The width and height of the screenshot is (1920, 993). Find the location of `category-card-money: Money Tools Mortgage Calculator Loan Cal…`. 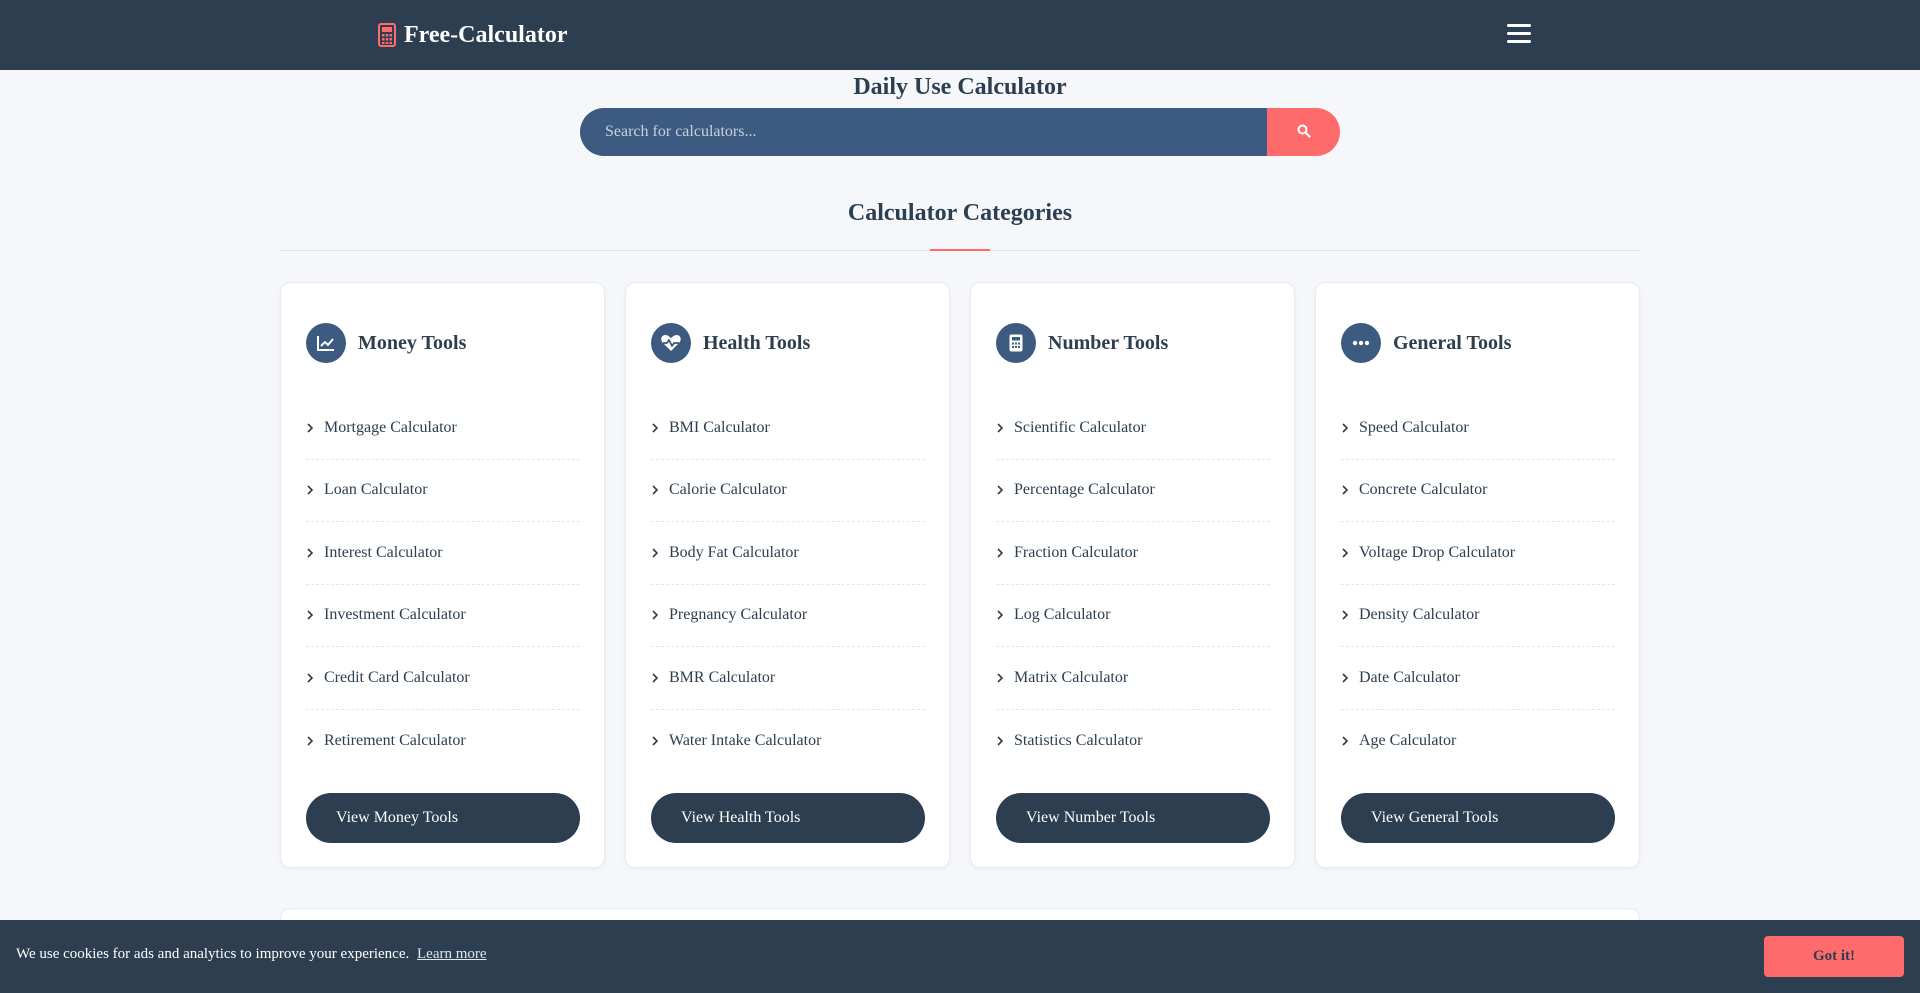

category-card-money: Money Tools Mortgage Calculator Loan Cal… is located at coordinates (442, 575).